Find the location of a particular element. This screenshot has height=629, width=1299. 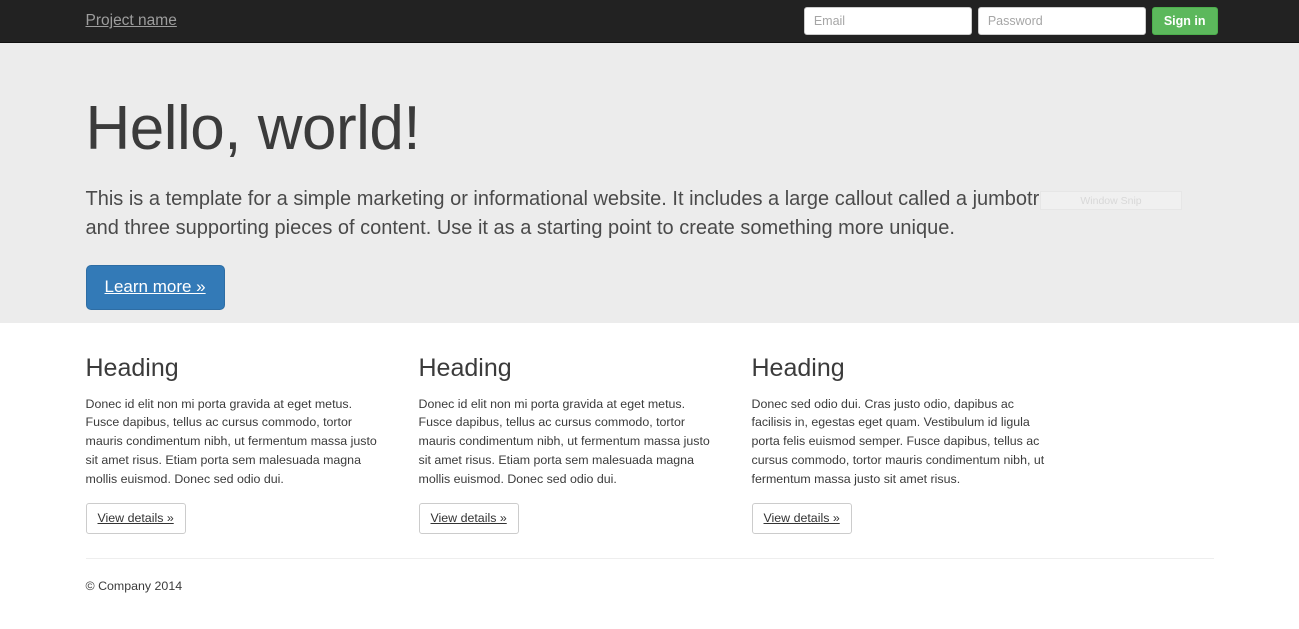

signin-form: Sign in is located at coordinates (1011, 21).